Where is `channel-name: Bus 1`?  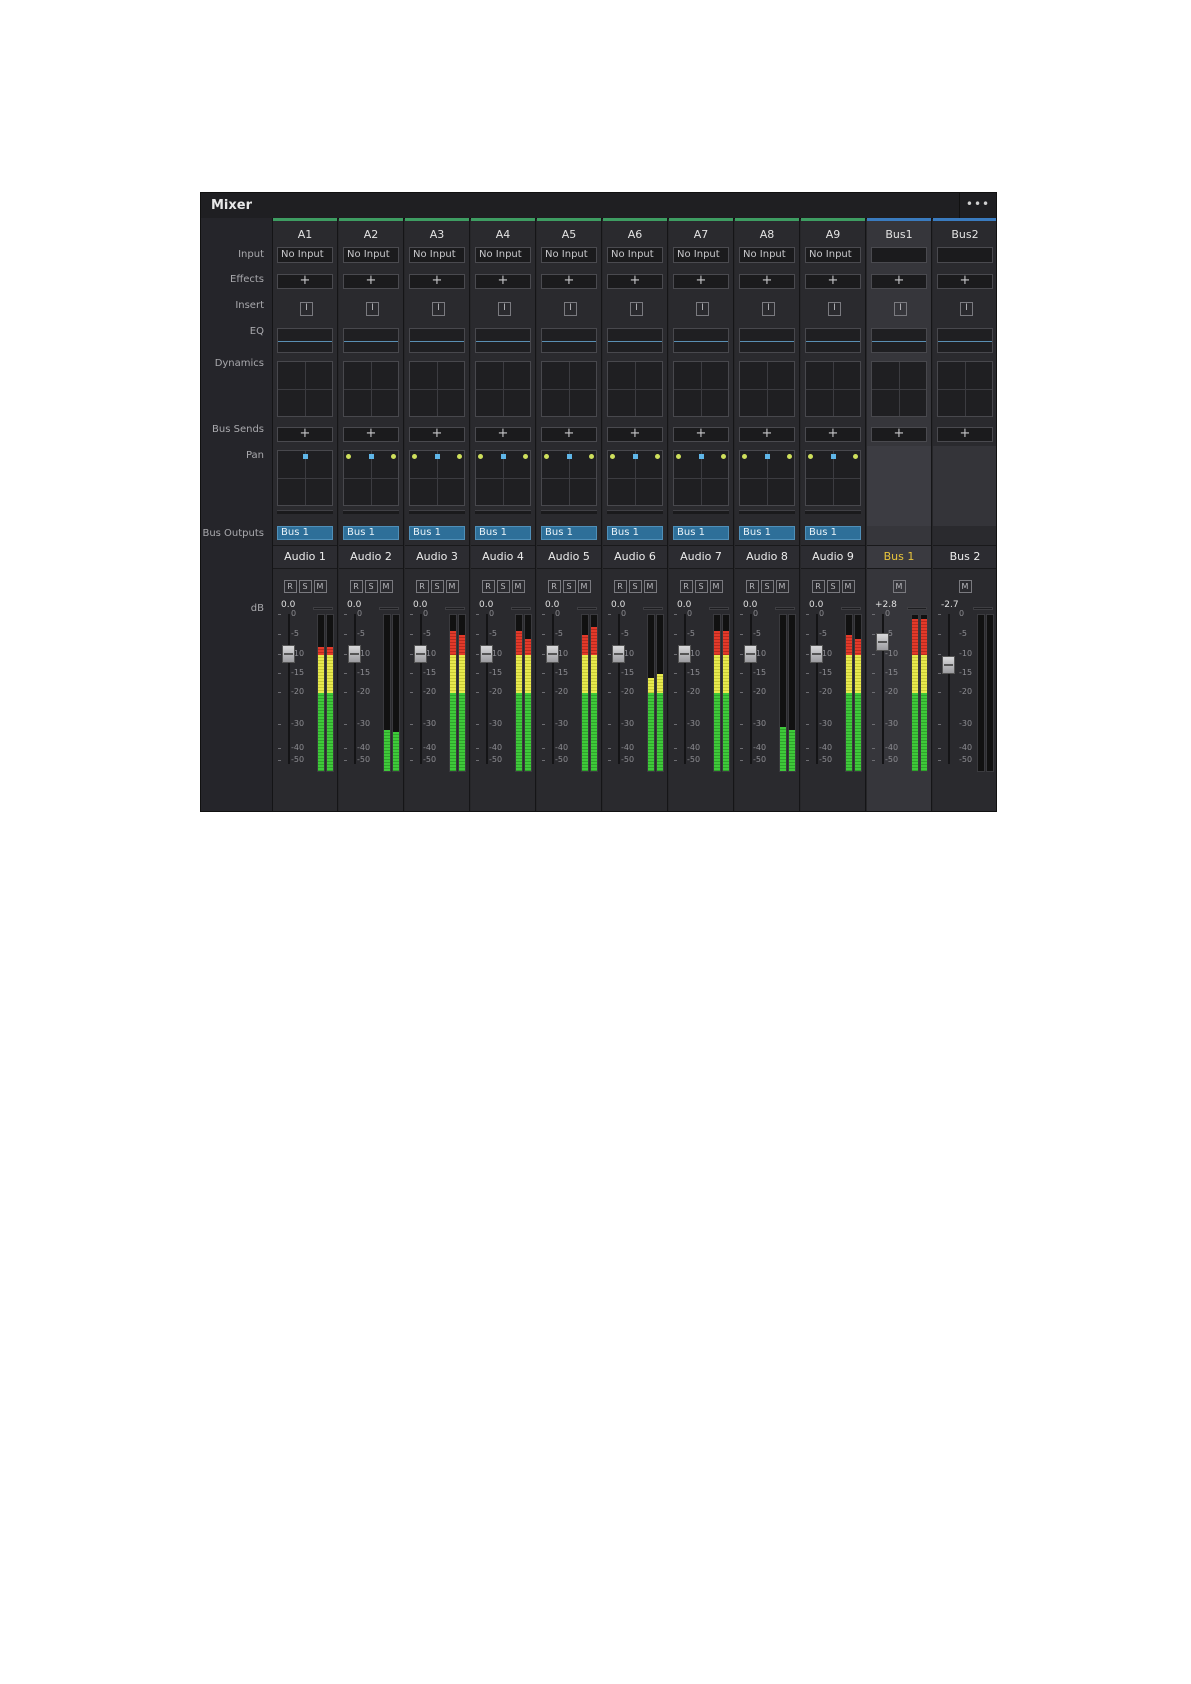 channel-name: Bus 1 is located at coordinates (899, 557).